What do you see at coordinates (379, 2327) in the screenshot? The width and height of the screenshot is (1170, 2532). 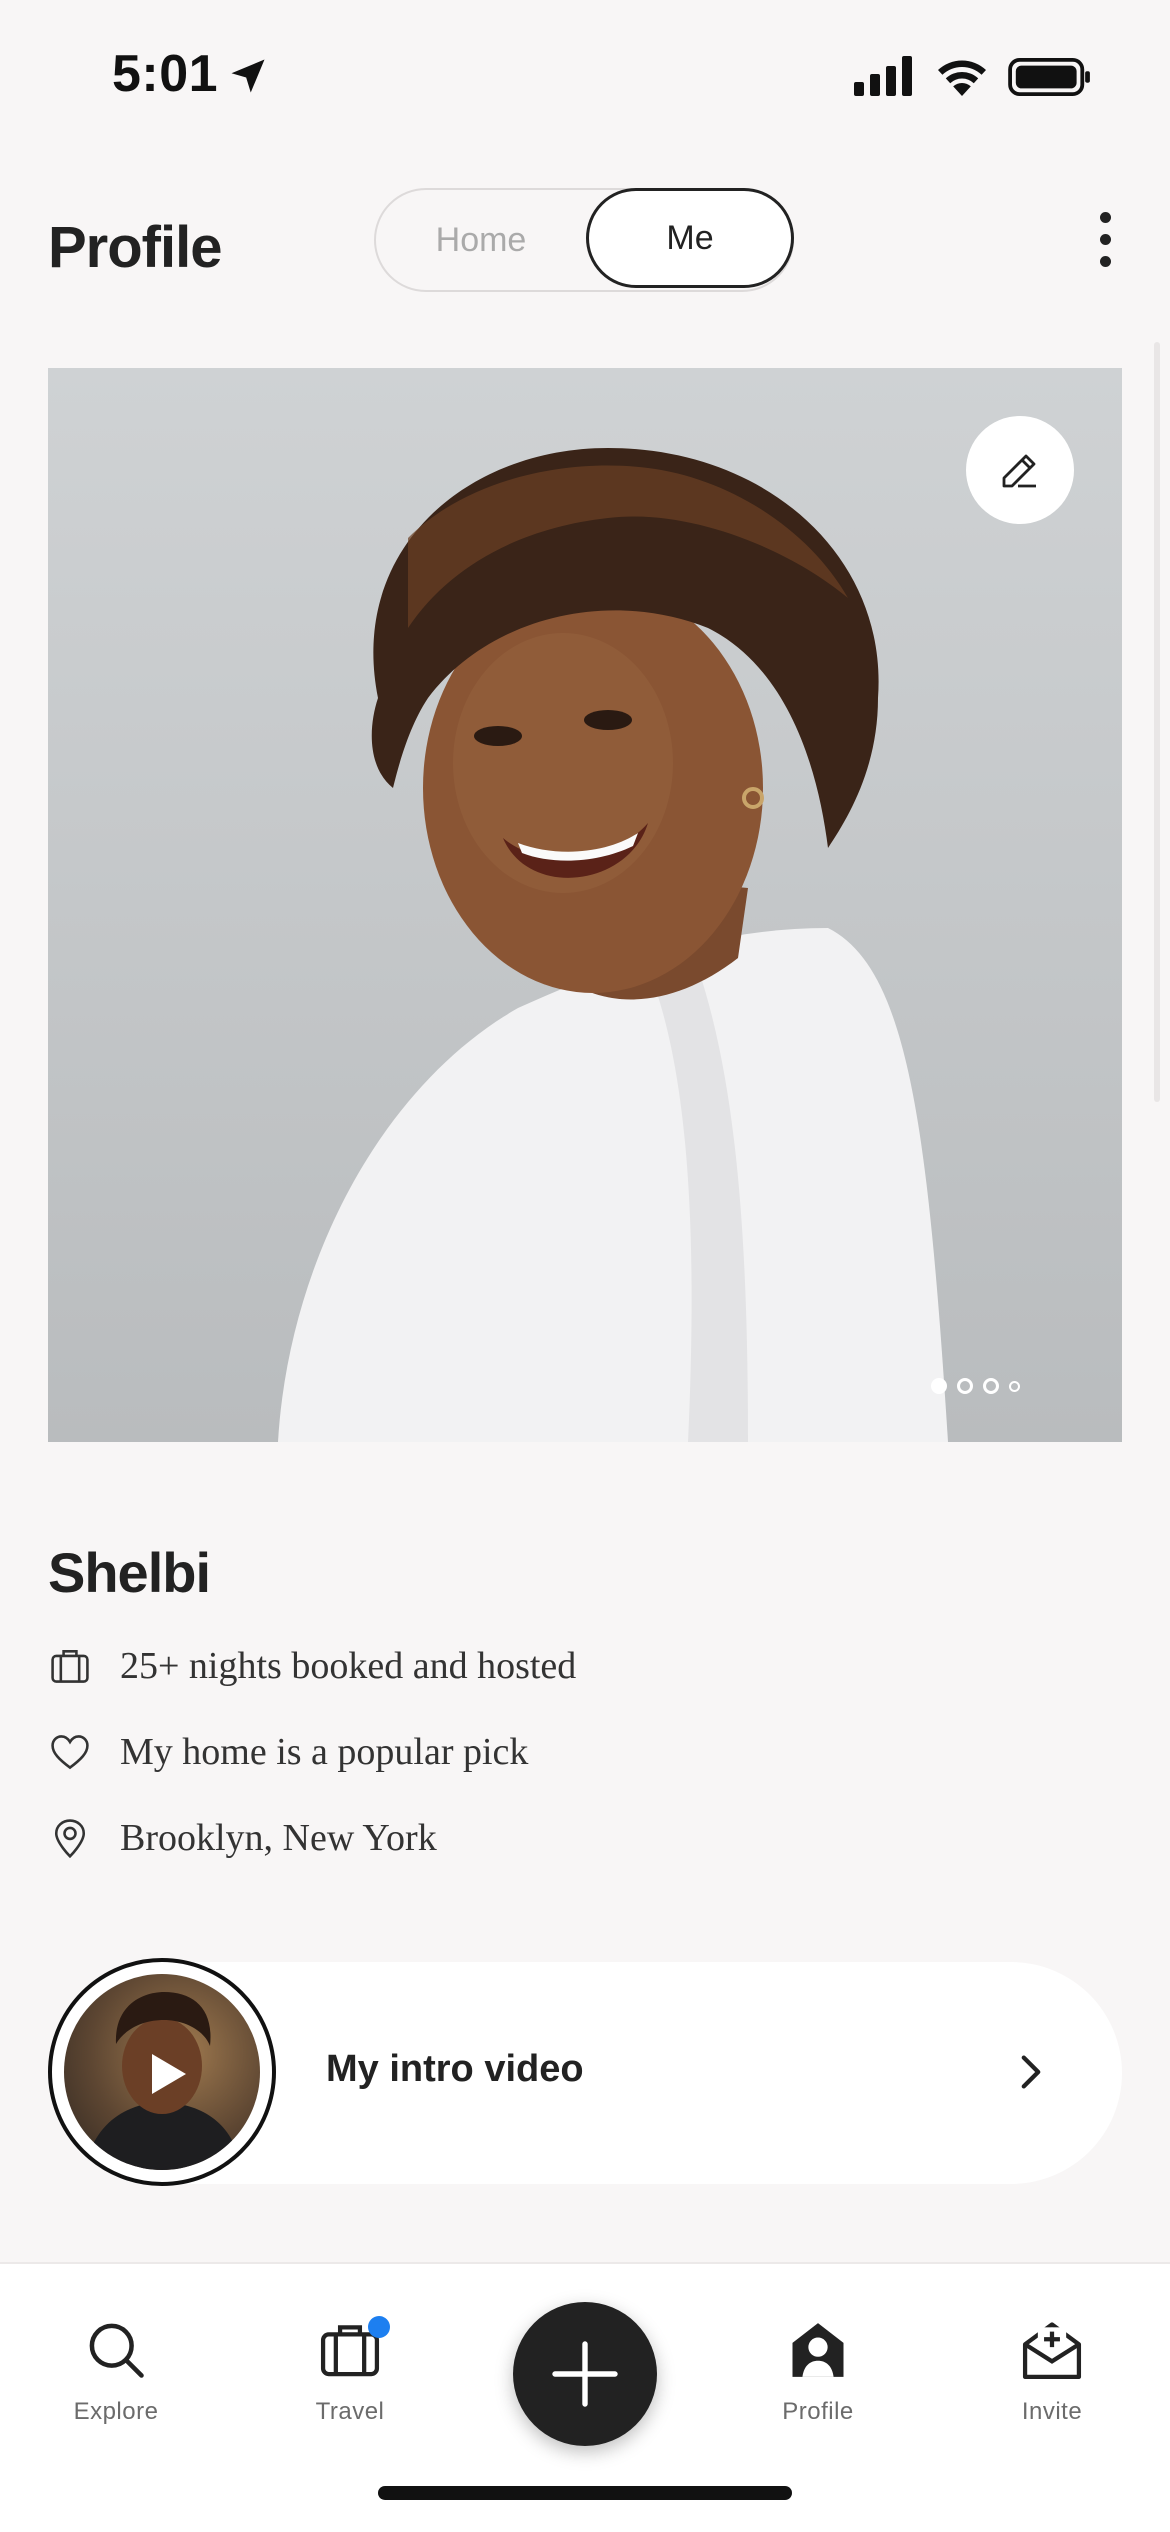 I see `notification-badge` at bounding box center [379, 2327].